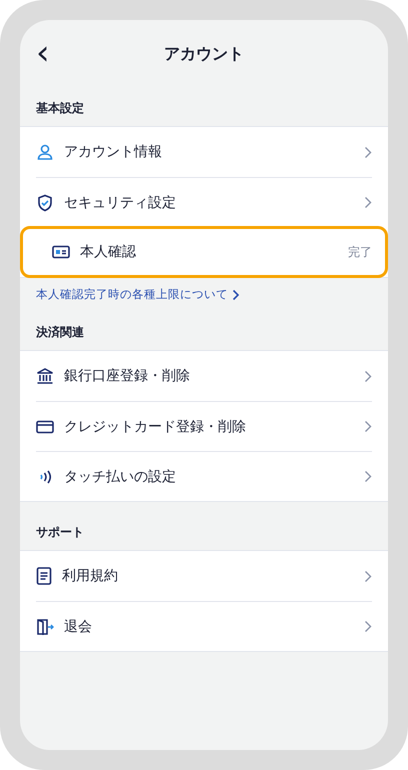  What do you see at coordinates (90, 576) in the screenshot?
I see `item-label: 利用規約` at bounding box center [90, 576].